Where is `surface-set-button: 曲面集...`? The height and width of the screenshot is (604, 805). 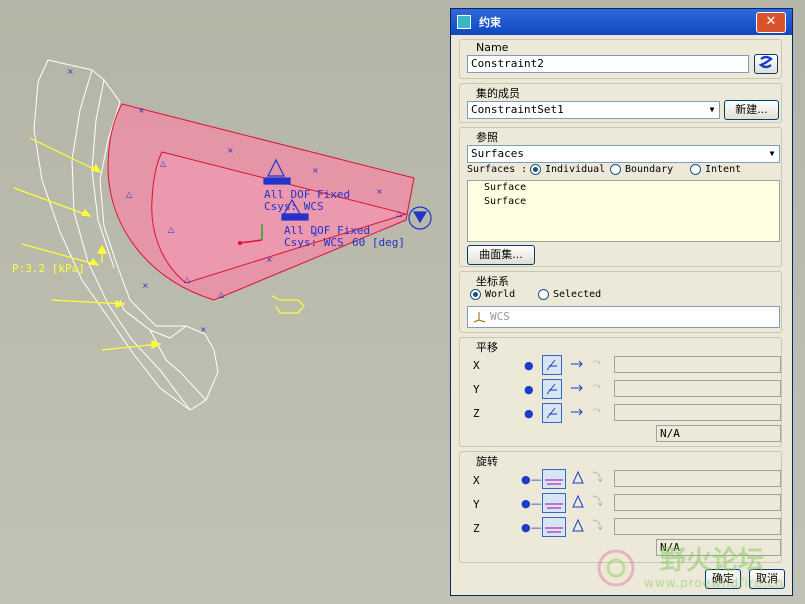 surface-set-button: 曲面集... is located at coordinates (501, 255).